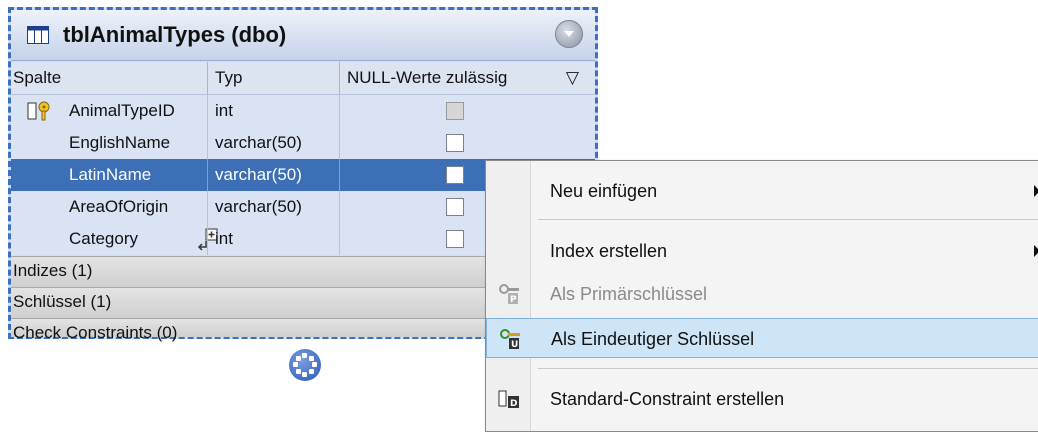  Describe the element at coordinates (609, 251) in the screenshot. I see `menu-item-label: Index erstellen` at that location.